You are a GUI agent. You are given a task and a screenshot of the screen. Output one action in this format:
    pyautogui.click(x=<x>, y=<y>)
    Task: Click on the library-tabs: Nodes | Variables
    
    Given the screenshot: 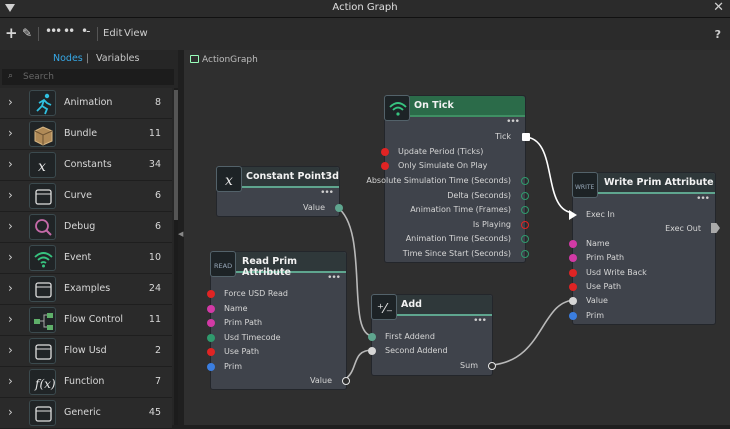 What is the action you would take?
    pyautogui.click(x=92, y=59)
    